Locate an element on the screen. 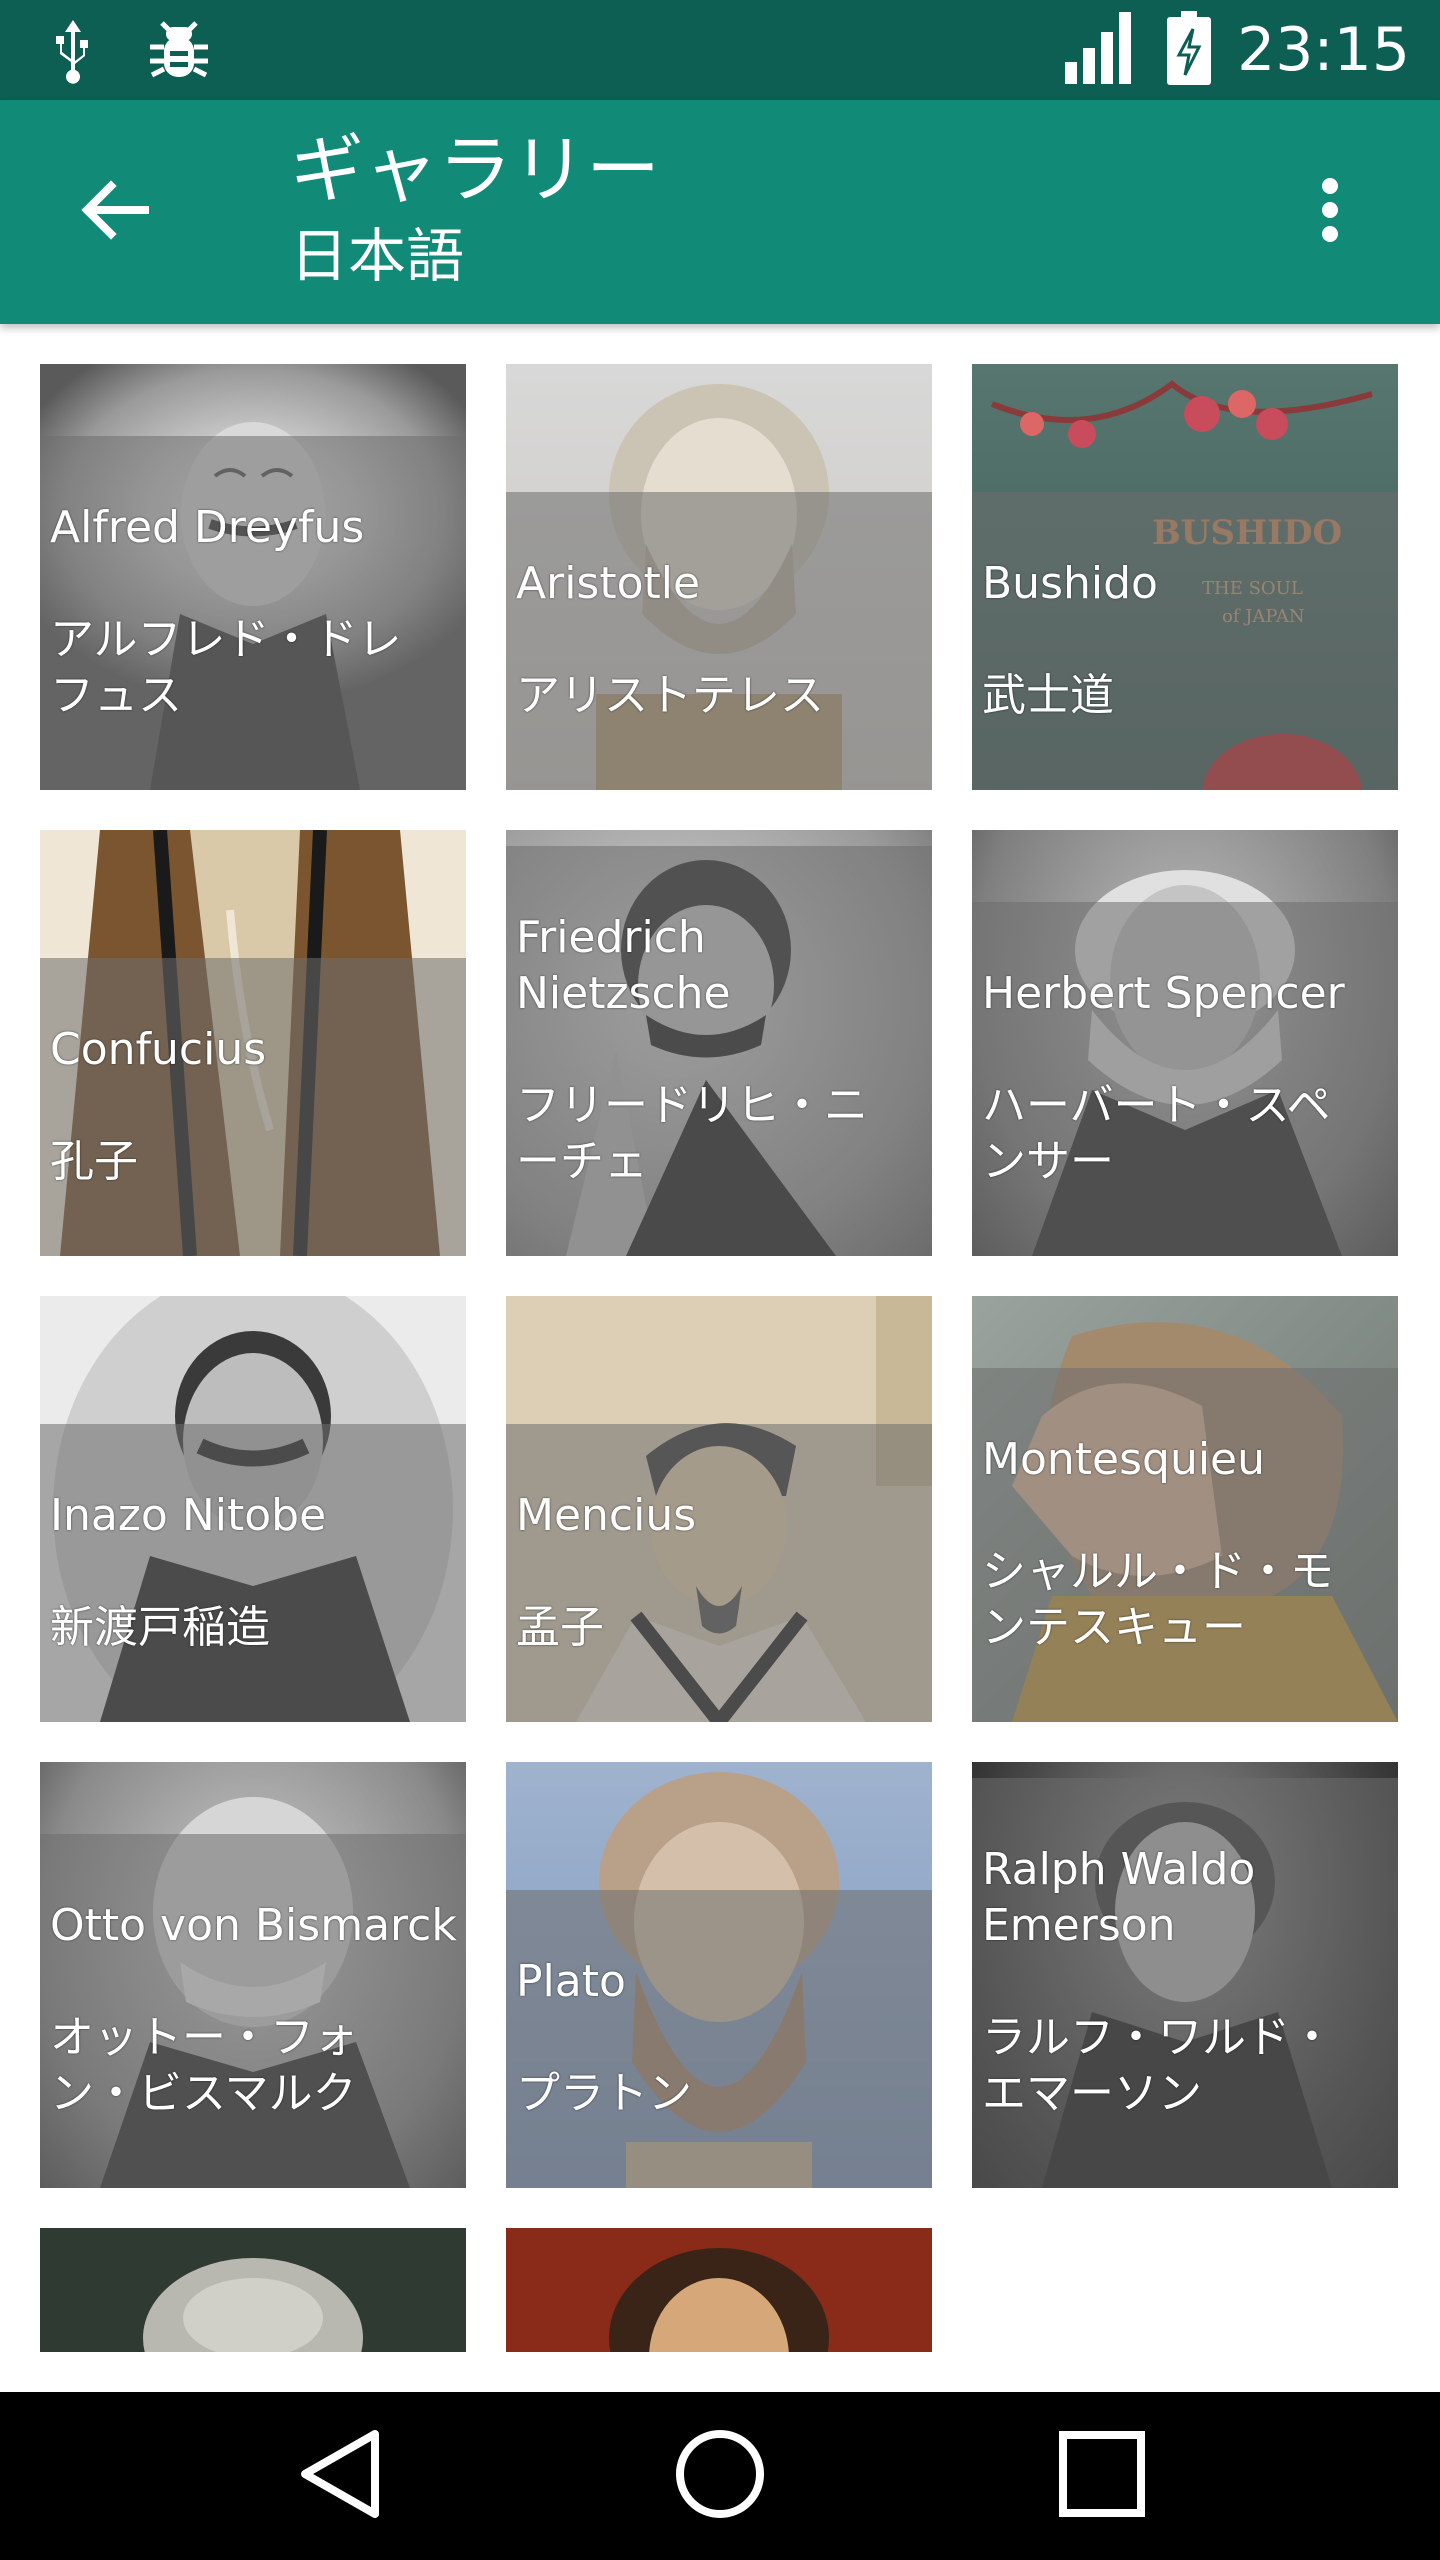 The width and height of the screenshot is (1440, 2560). gallery-item-aristotle: Aristotle アリストテレス is located at coordinates (719, 577).